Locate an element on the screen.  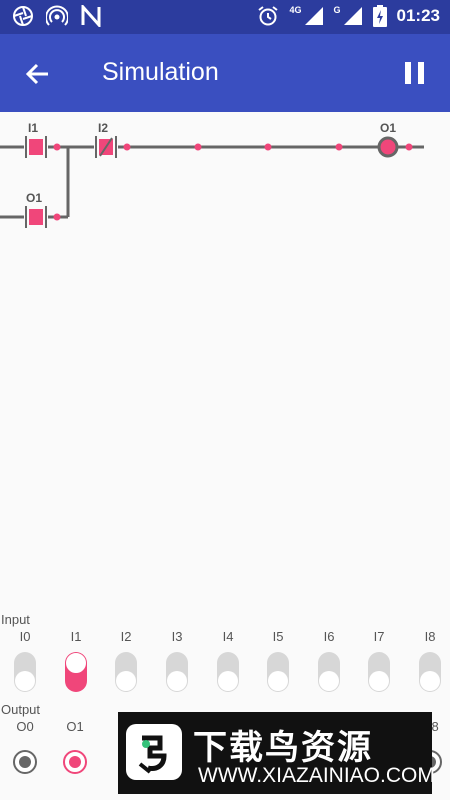
contact-i2 is located at coordinates (106, 147).